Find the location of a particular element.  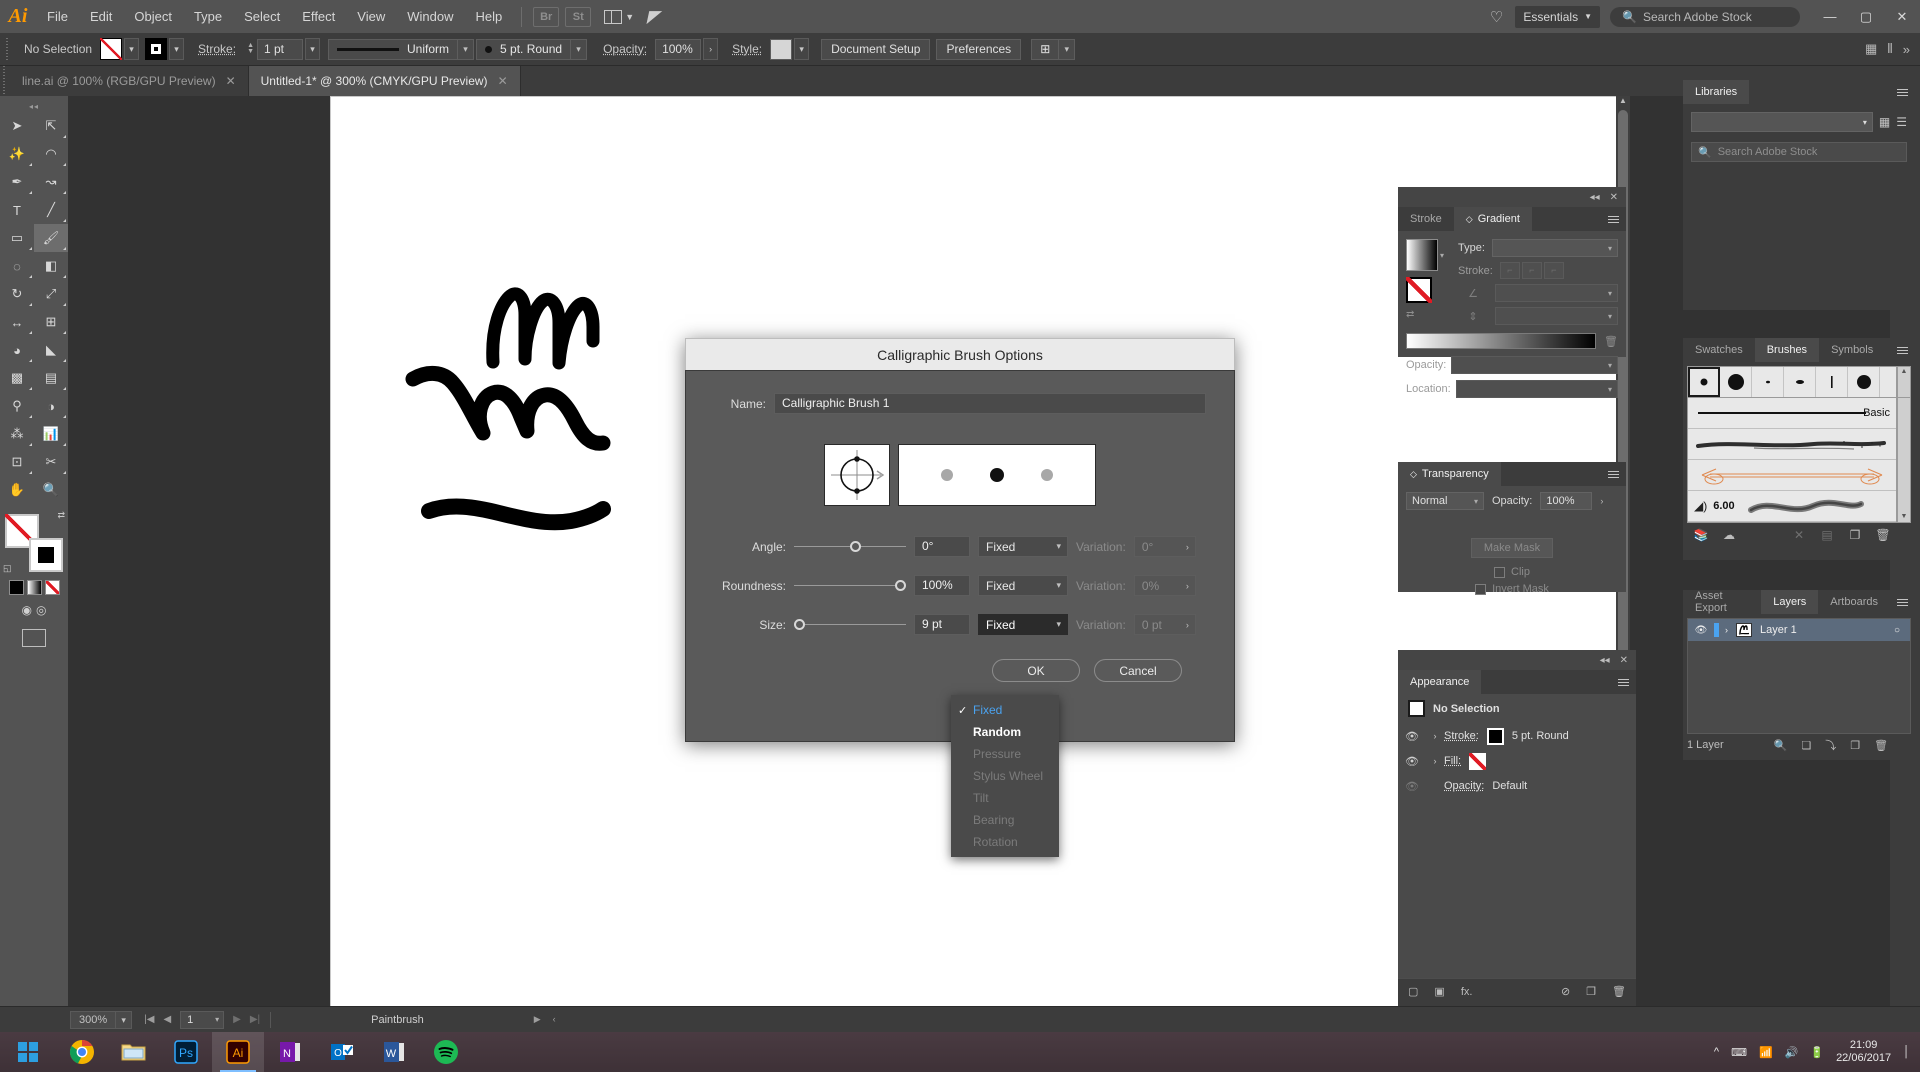

gradient-opacity-select: ▾ is located at coordinates (1534, 365).